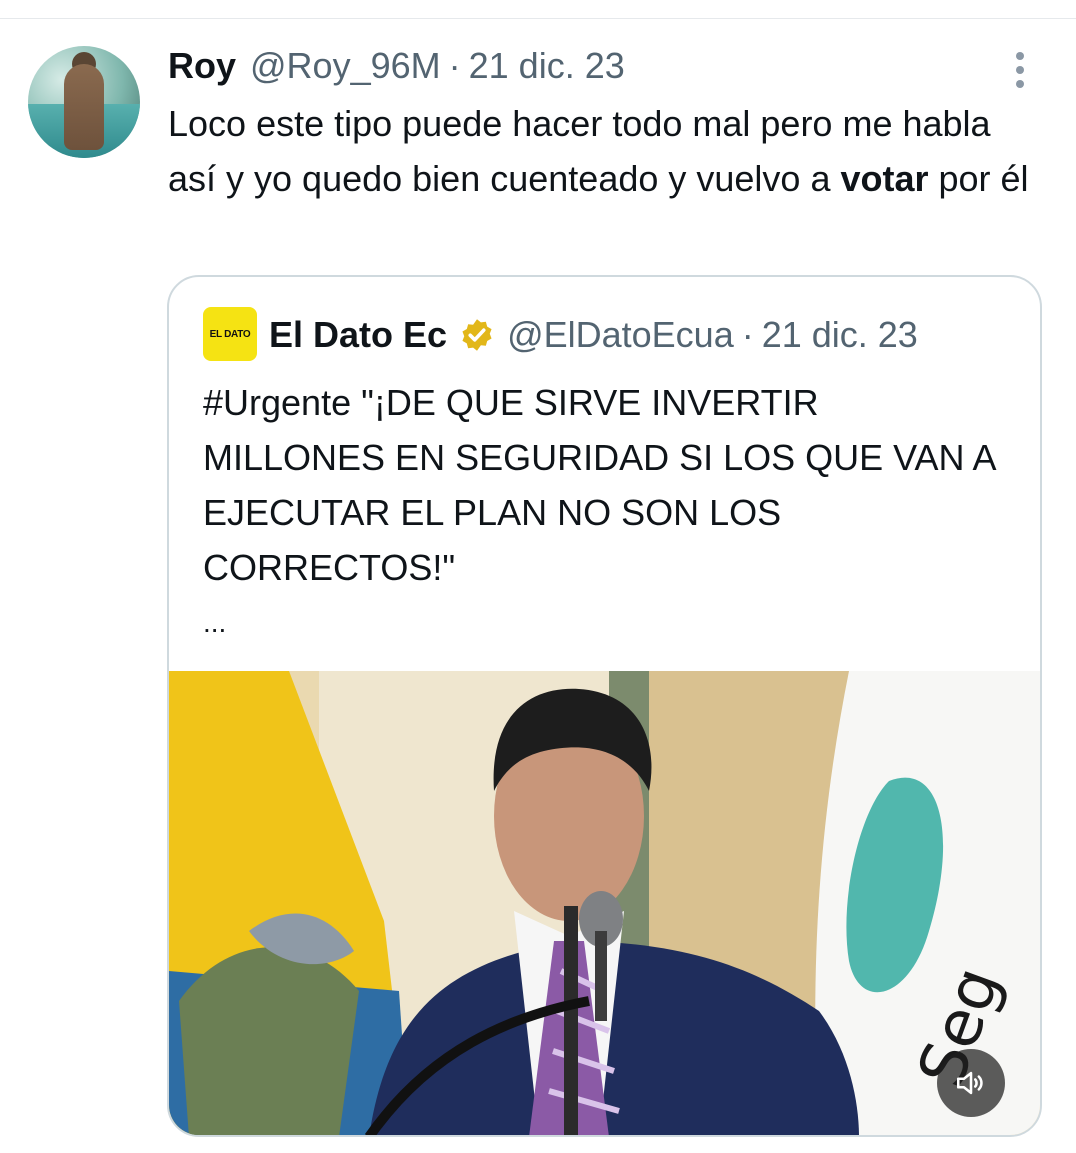  Describe the element at coordinates (978, 178) in the screenshot. I see `tweet-text-after: por él` at that location.